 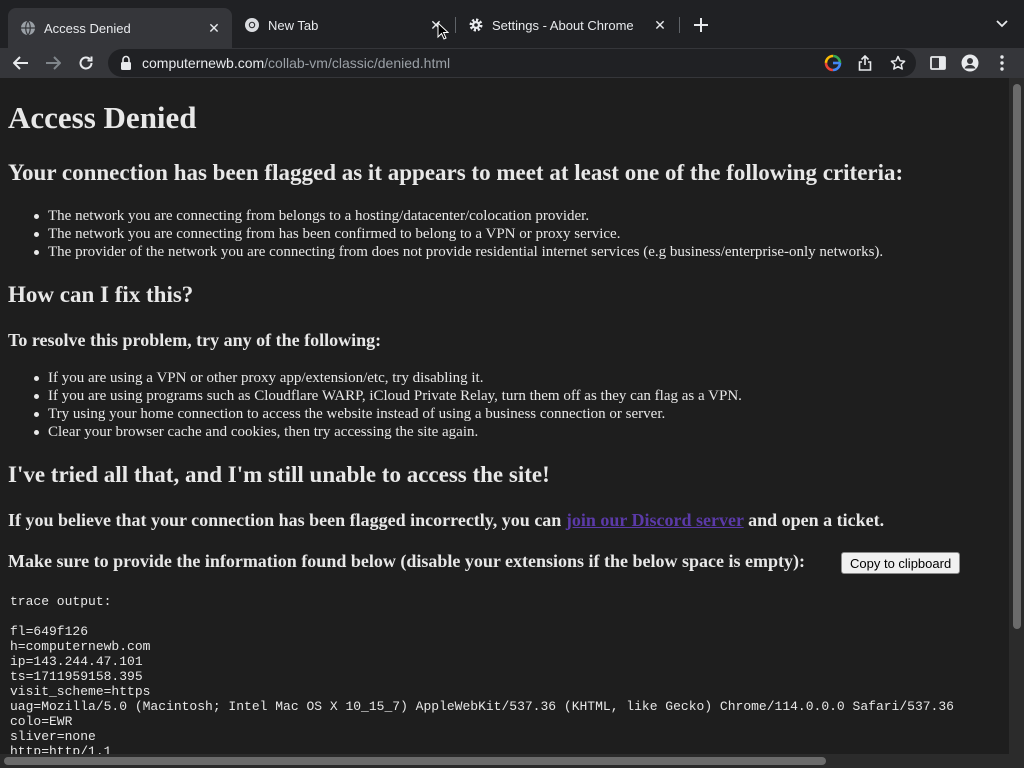 What do you see at coordinates (814, 520) in the screenshot?
I see `believe-suffix: and open a ticket.` at bounding box center [814, 520].